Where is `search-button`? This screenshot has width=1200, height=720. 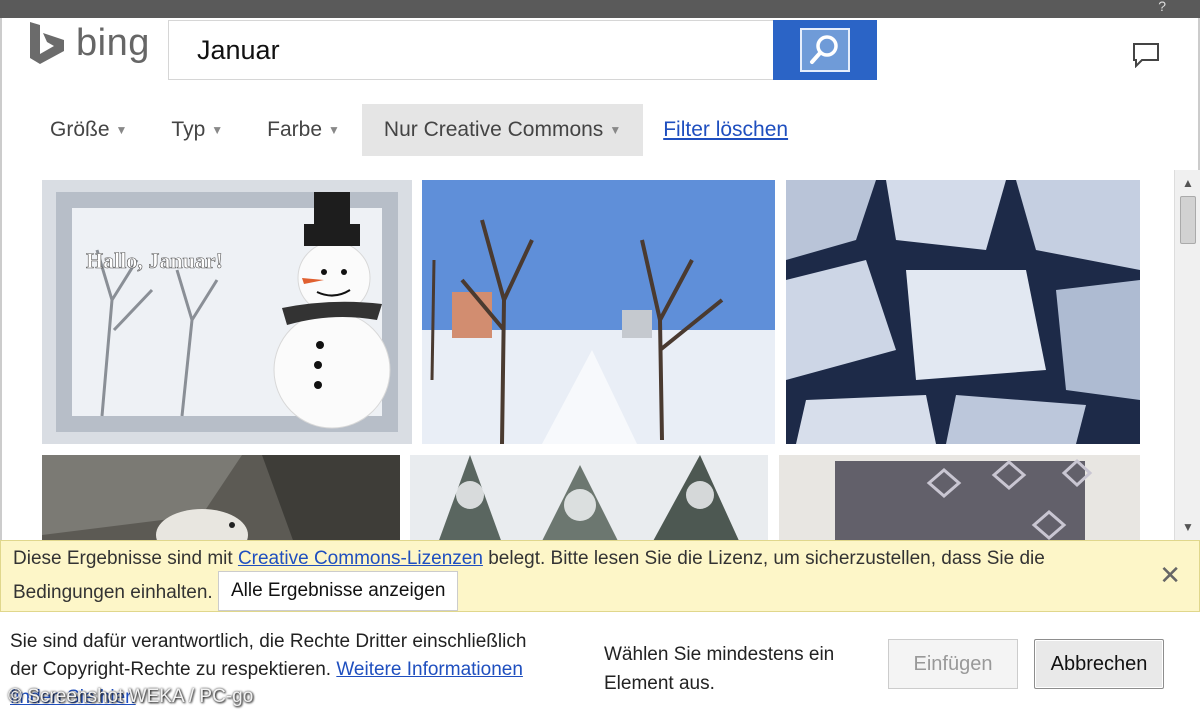 search-button is located at coordinates (825, 50).